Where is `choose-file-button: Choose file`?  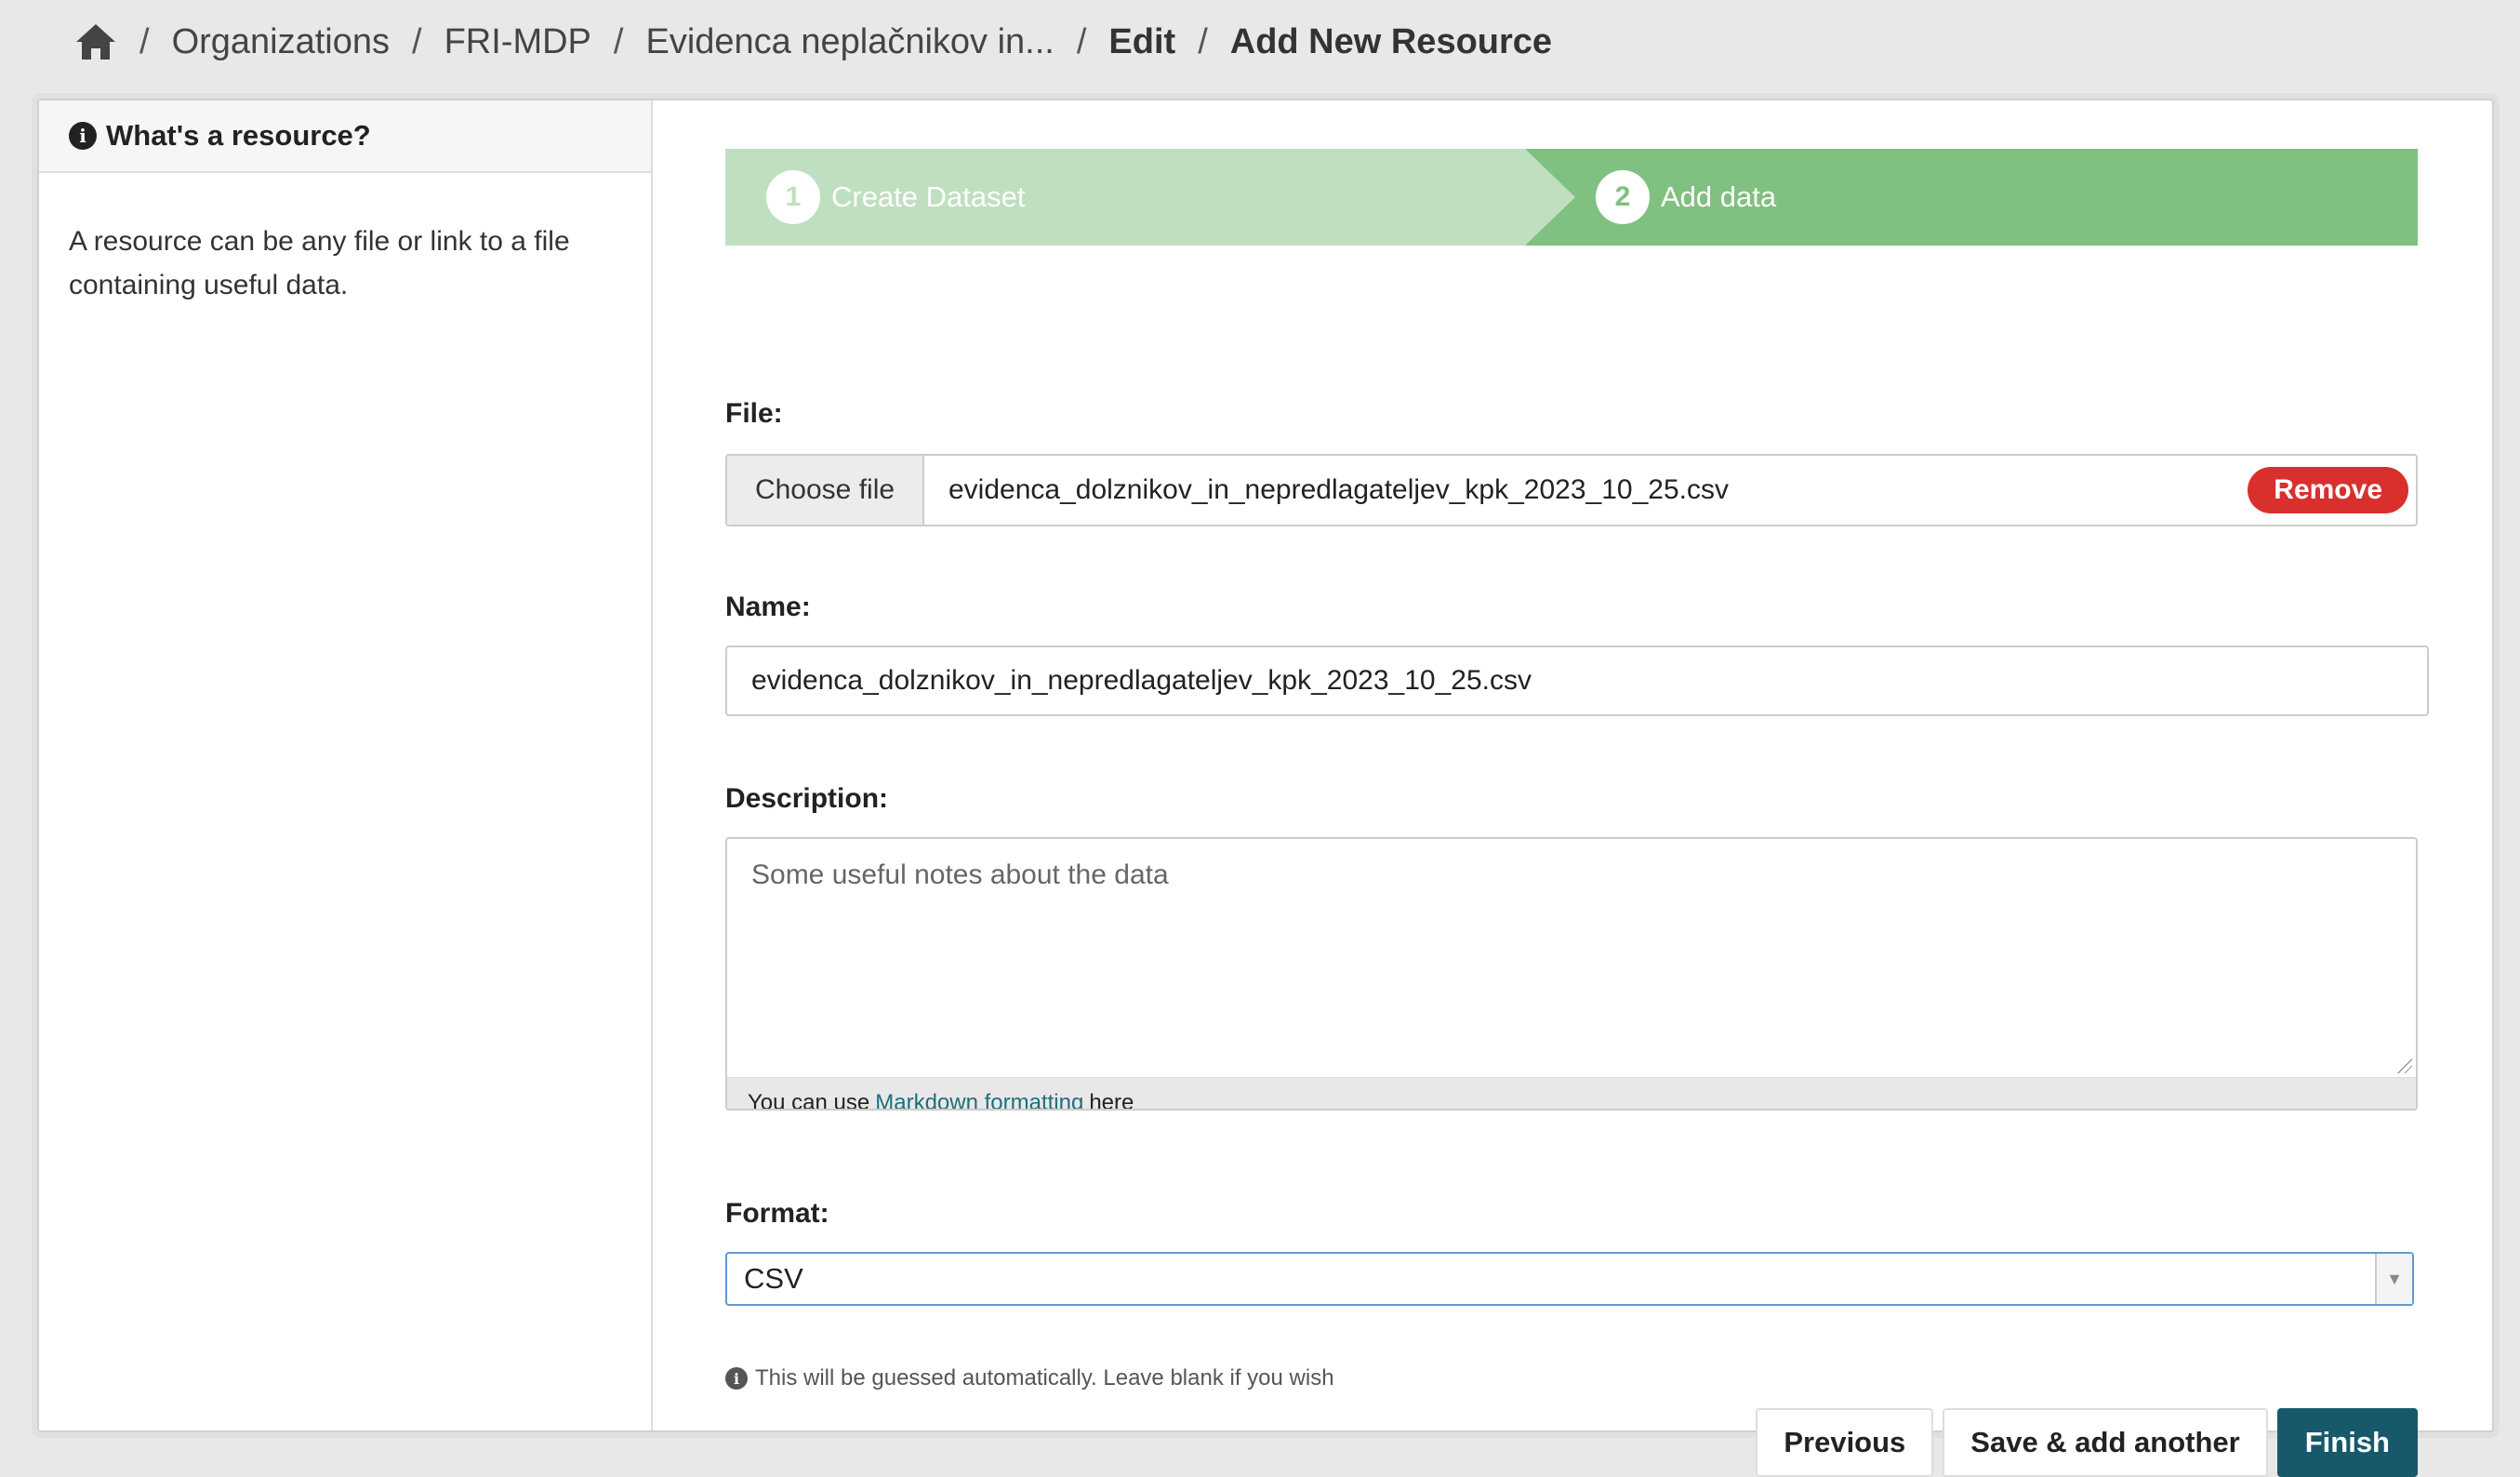
choose-file-button: Choose file is located at coordinates (825, 490).